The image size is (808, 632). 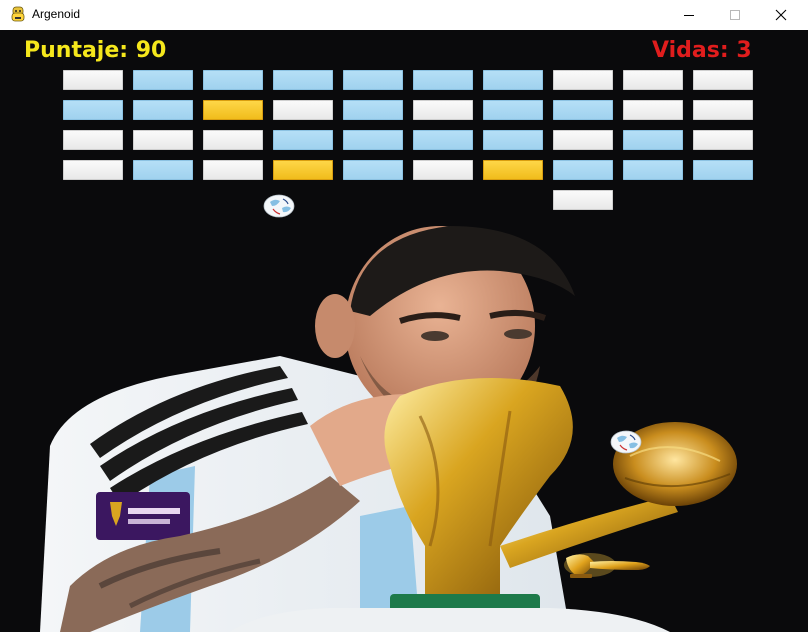 What do you see at coordinates (607, 565) in the screenshot?
I see `trophy-paddle-icon` at bounding box center [607, 565].